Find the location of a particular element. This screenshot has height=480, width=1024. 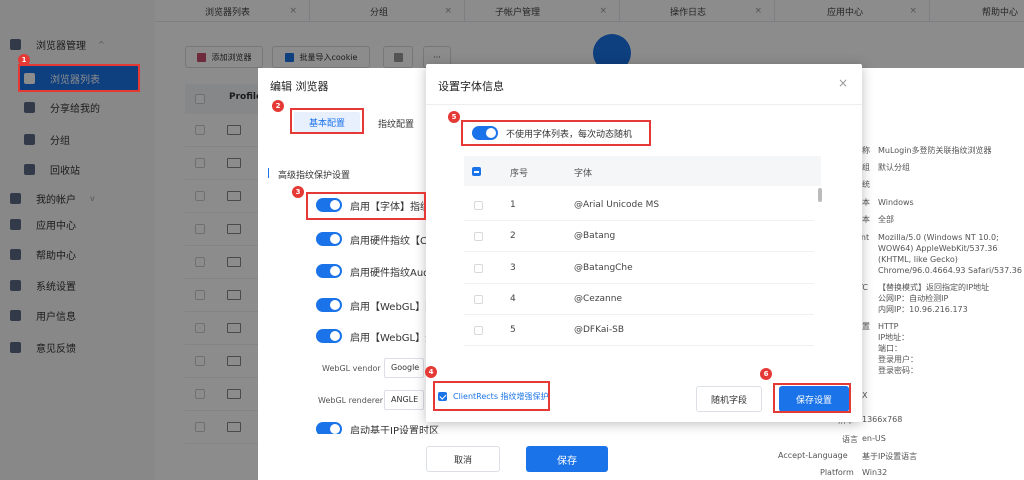

webgl-vendor-label: WebGL vendor is located at coordinates (351, 368).